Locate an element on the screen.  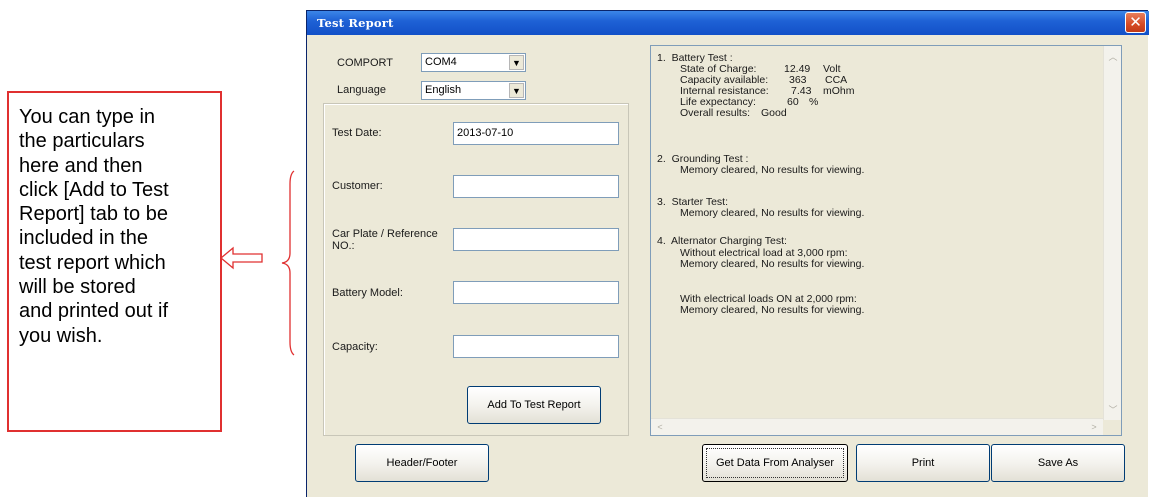
grounding-test-message: Memory cleared, No results for viewing. is located at coordinates (772, 170).